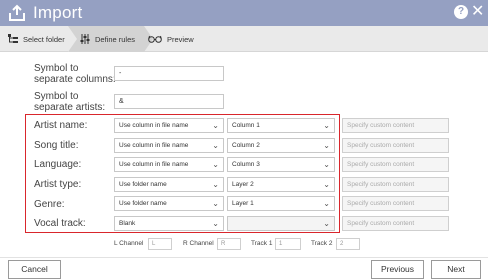  I want to click on track1-label: Track 1, so click(262, 243).